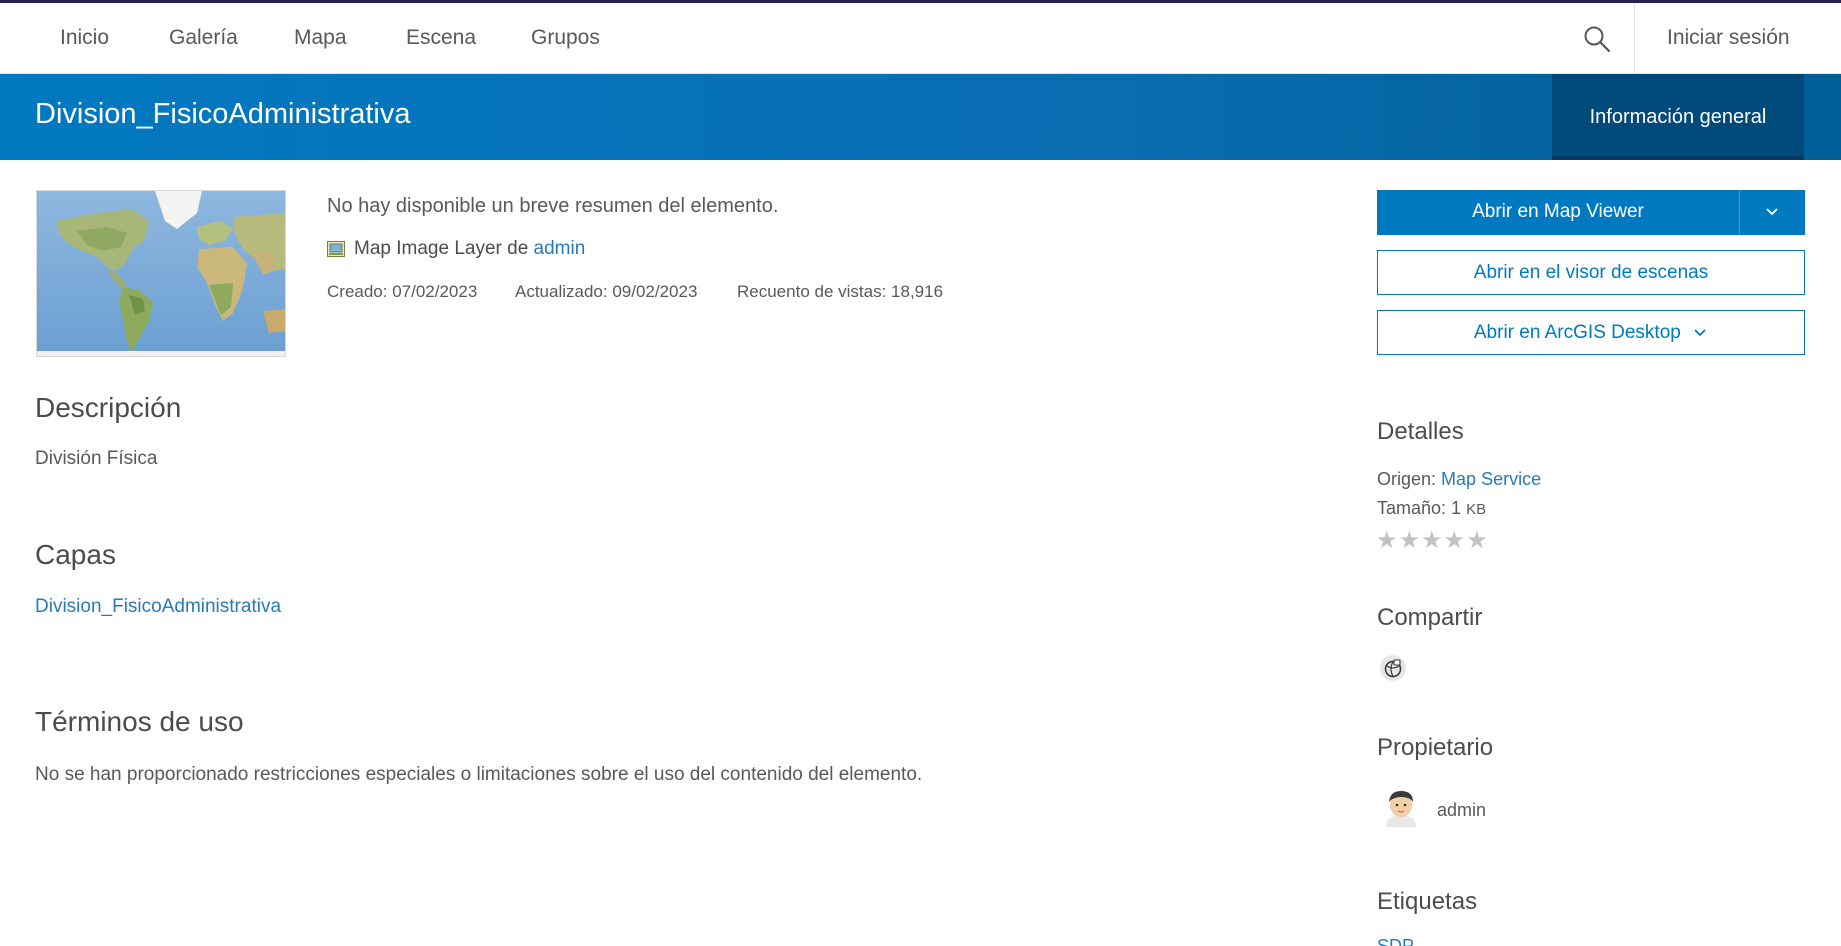  I want to click on source-label: Origen:, so click(1407, 479).